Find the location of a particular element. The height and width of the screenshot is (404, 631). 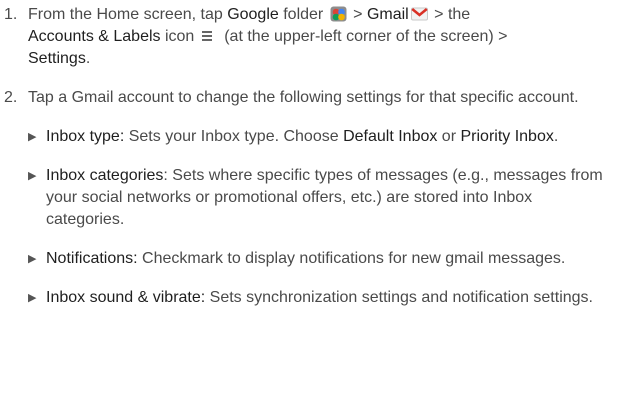

option-priority-inbox: Priority Inbox is located at coordinates (507, 136).